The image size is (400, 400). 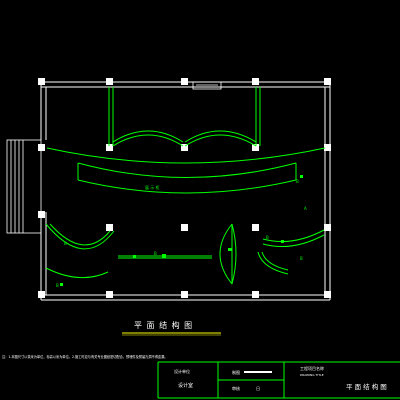 I want to click on title-block-project-label: 工程项目名称, so click(x=312, y=368).